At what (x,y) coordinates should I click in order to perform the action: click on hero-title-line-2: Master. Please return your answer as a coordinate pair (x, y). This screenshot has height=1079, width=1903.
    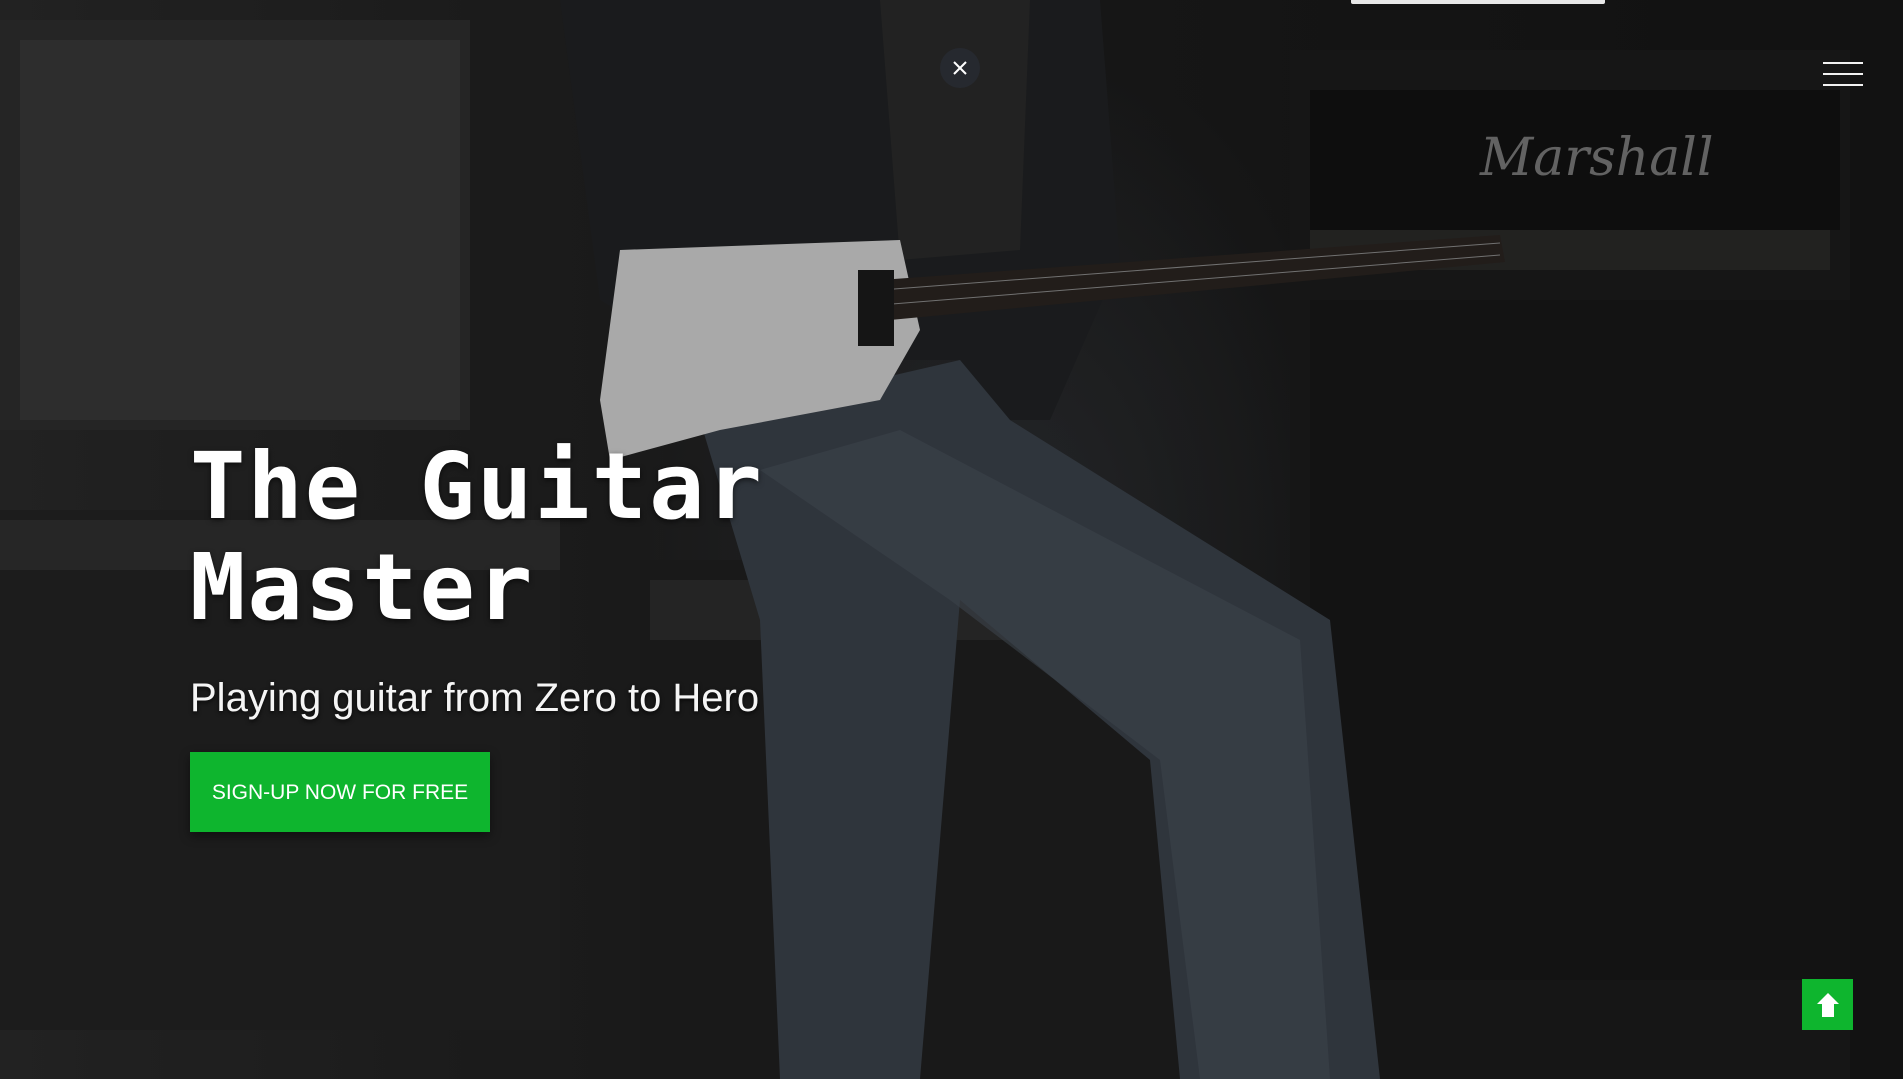
    Looking at the image, I should click on (362, 587).